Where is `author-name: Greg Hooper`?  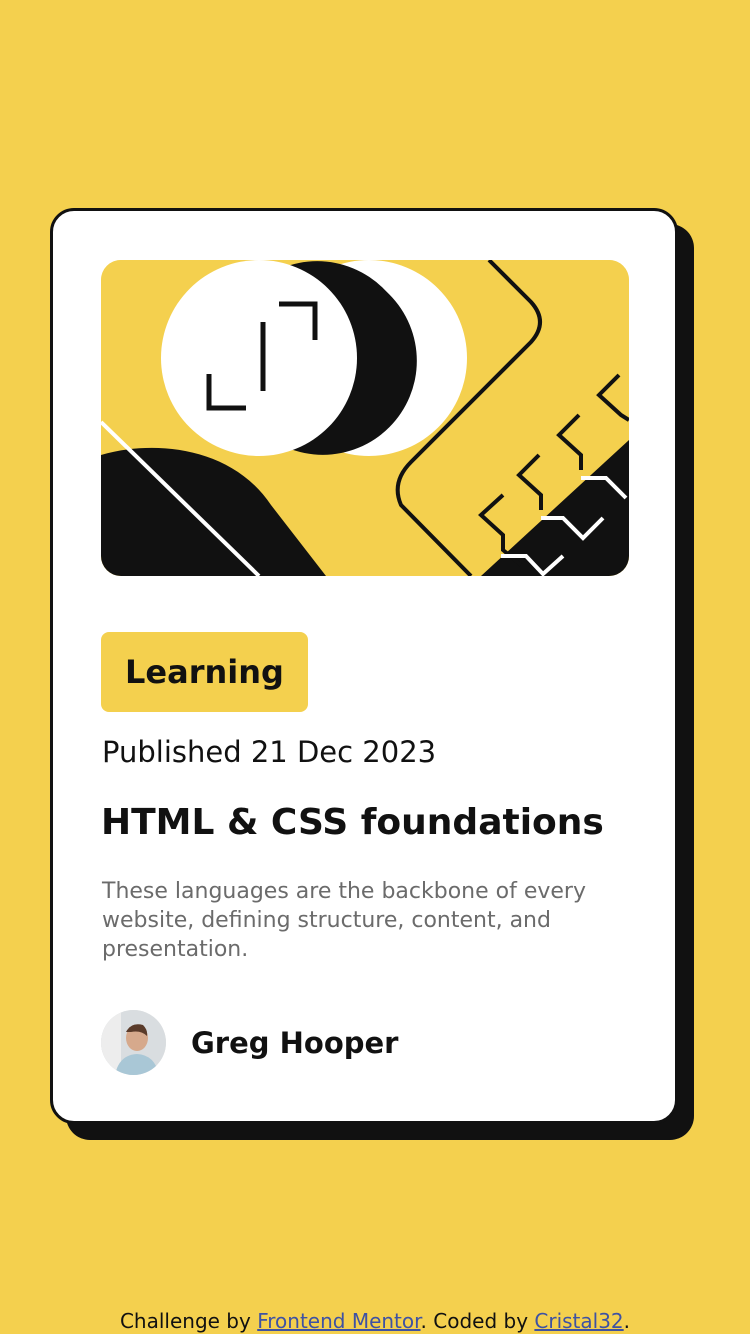
author-name: Greg Hooper is located at coordinates (295, 1042).